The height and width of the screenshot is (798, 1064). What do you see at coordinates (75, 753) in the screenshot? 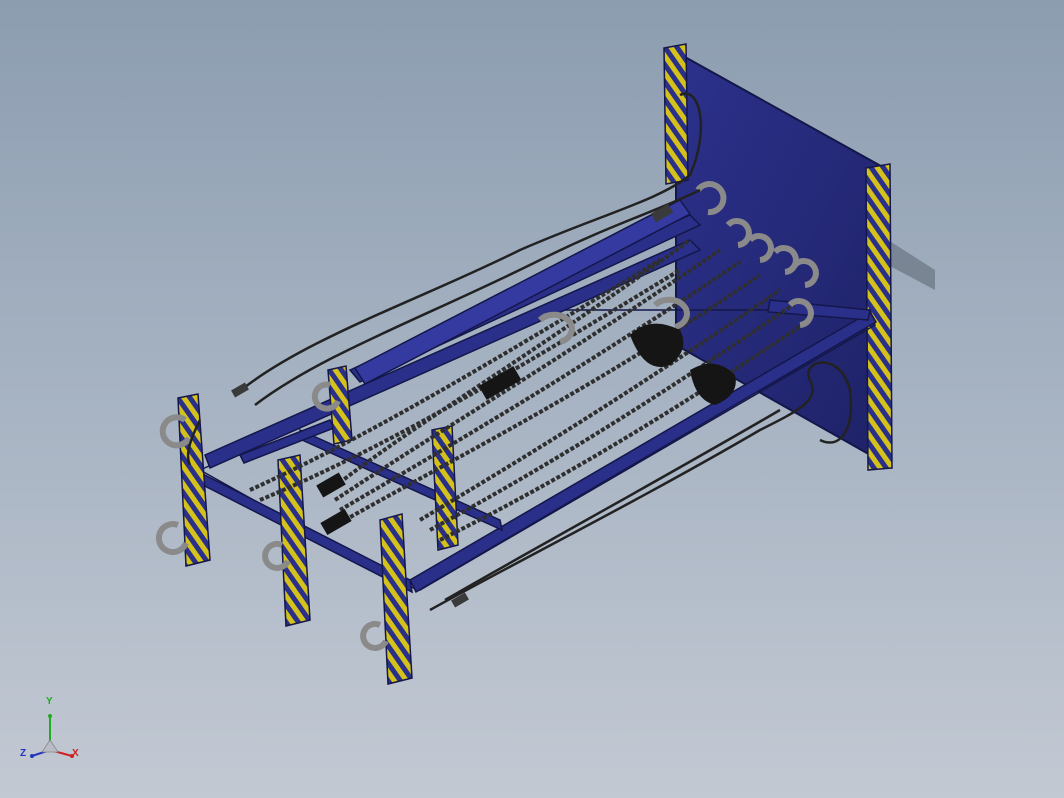
I see `axis-x-label: X` at bounding box center [75, 753].